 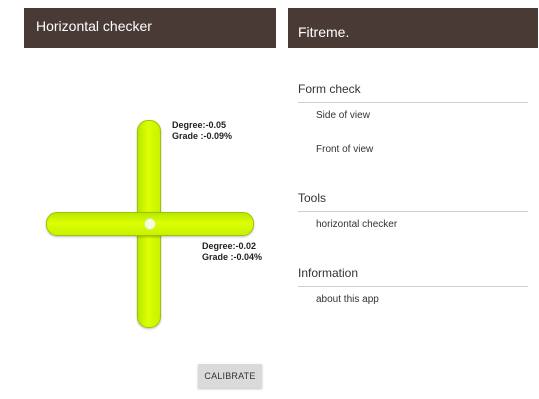 What do you see at coordinates (356, 224) in the screenshot?
I see `menu-item-horizontal-checker: horizontal checker` at bounding box center [356, 224].